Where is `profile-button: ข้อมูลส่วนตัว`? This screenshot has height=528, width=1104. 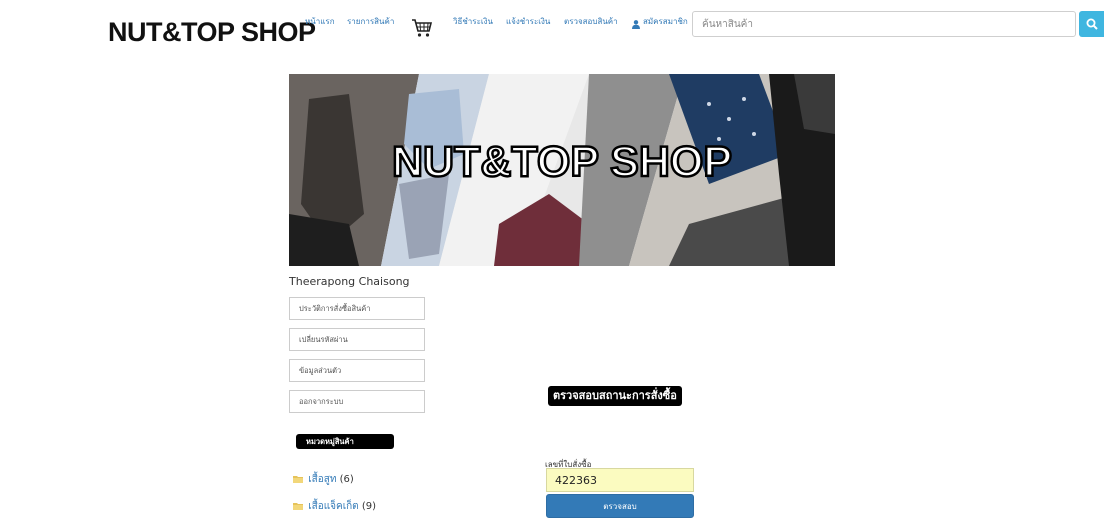
profile-button: ข้อมูลส่วนตัว is located at coordinates (357, 370).